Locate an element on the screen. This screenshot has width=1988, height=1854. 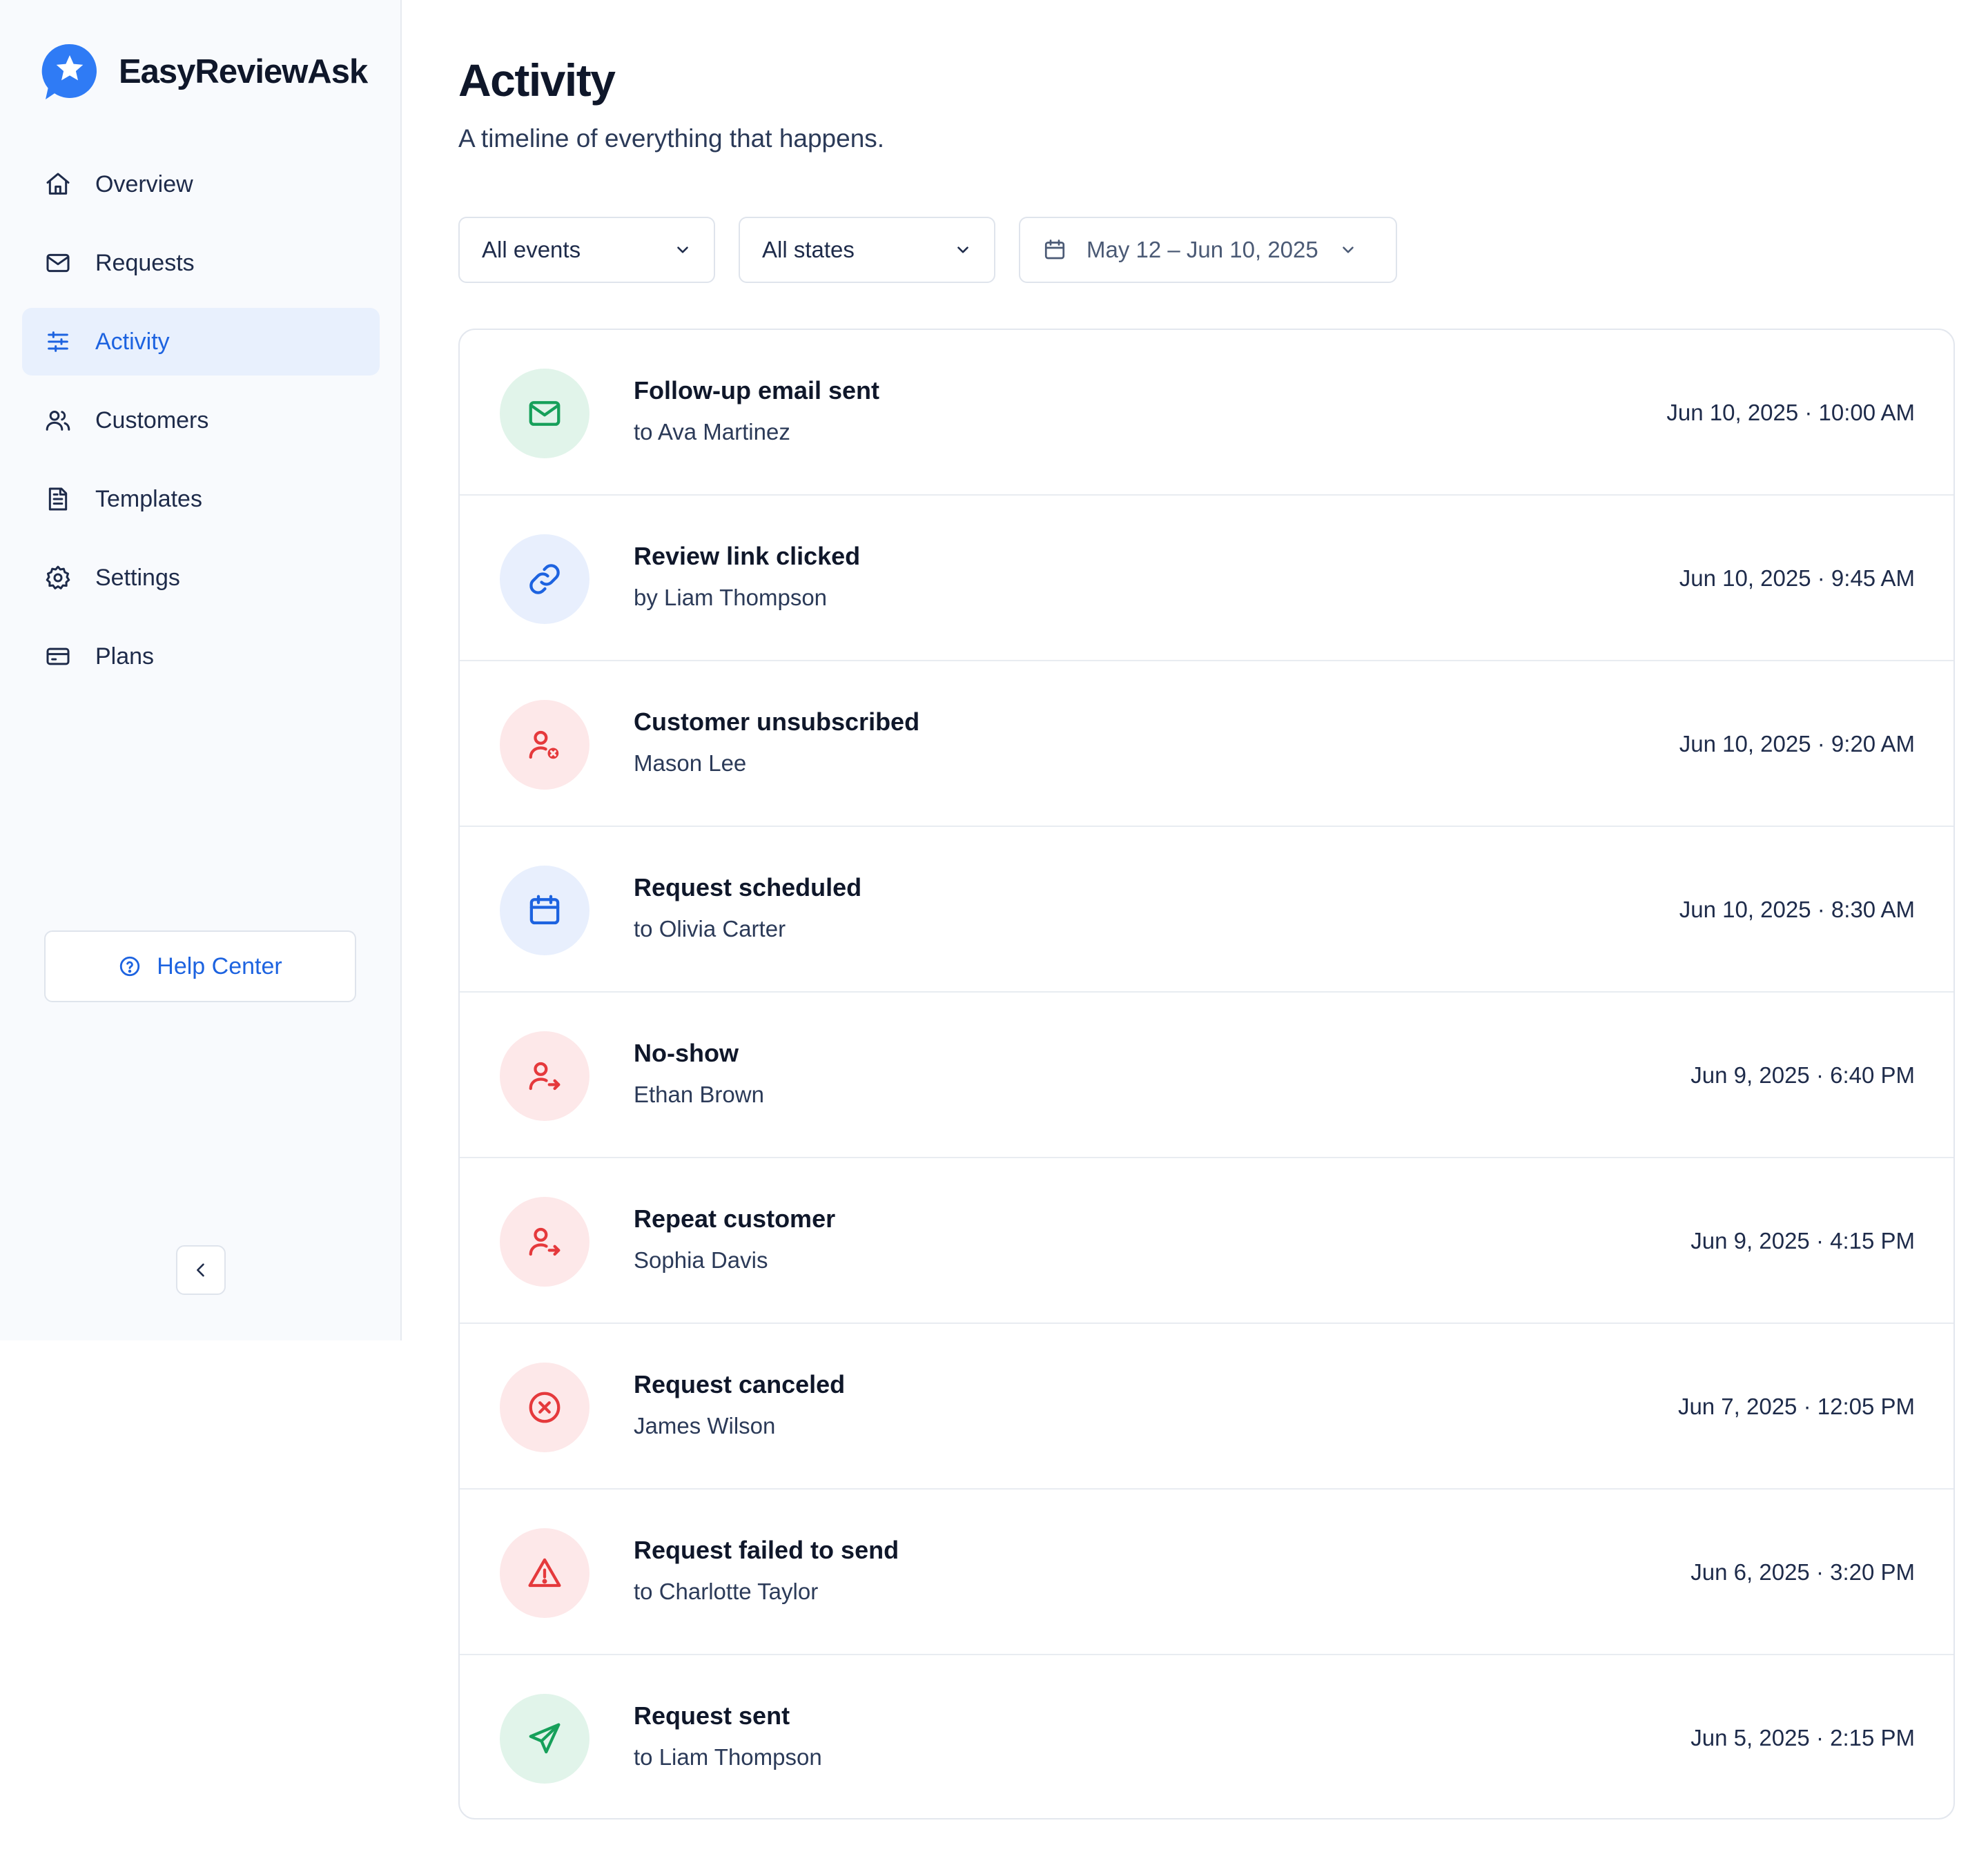
sidebar-item-label: Overview is located at coordinates (144, 184).